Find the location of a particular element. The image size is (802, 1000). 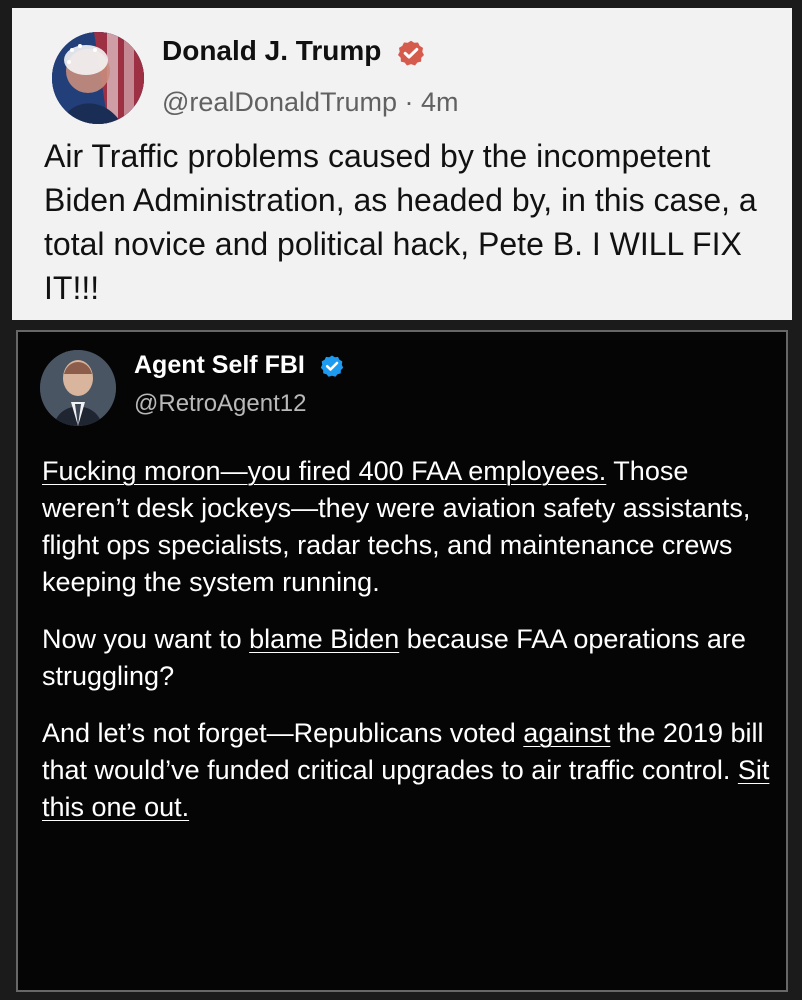

underlined-blame-biden: blame Biden is located at coordinates (324, 639).